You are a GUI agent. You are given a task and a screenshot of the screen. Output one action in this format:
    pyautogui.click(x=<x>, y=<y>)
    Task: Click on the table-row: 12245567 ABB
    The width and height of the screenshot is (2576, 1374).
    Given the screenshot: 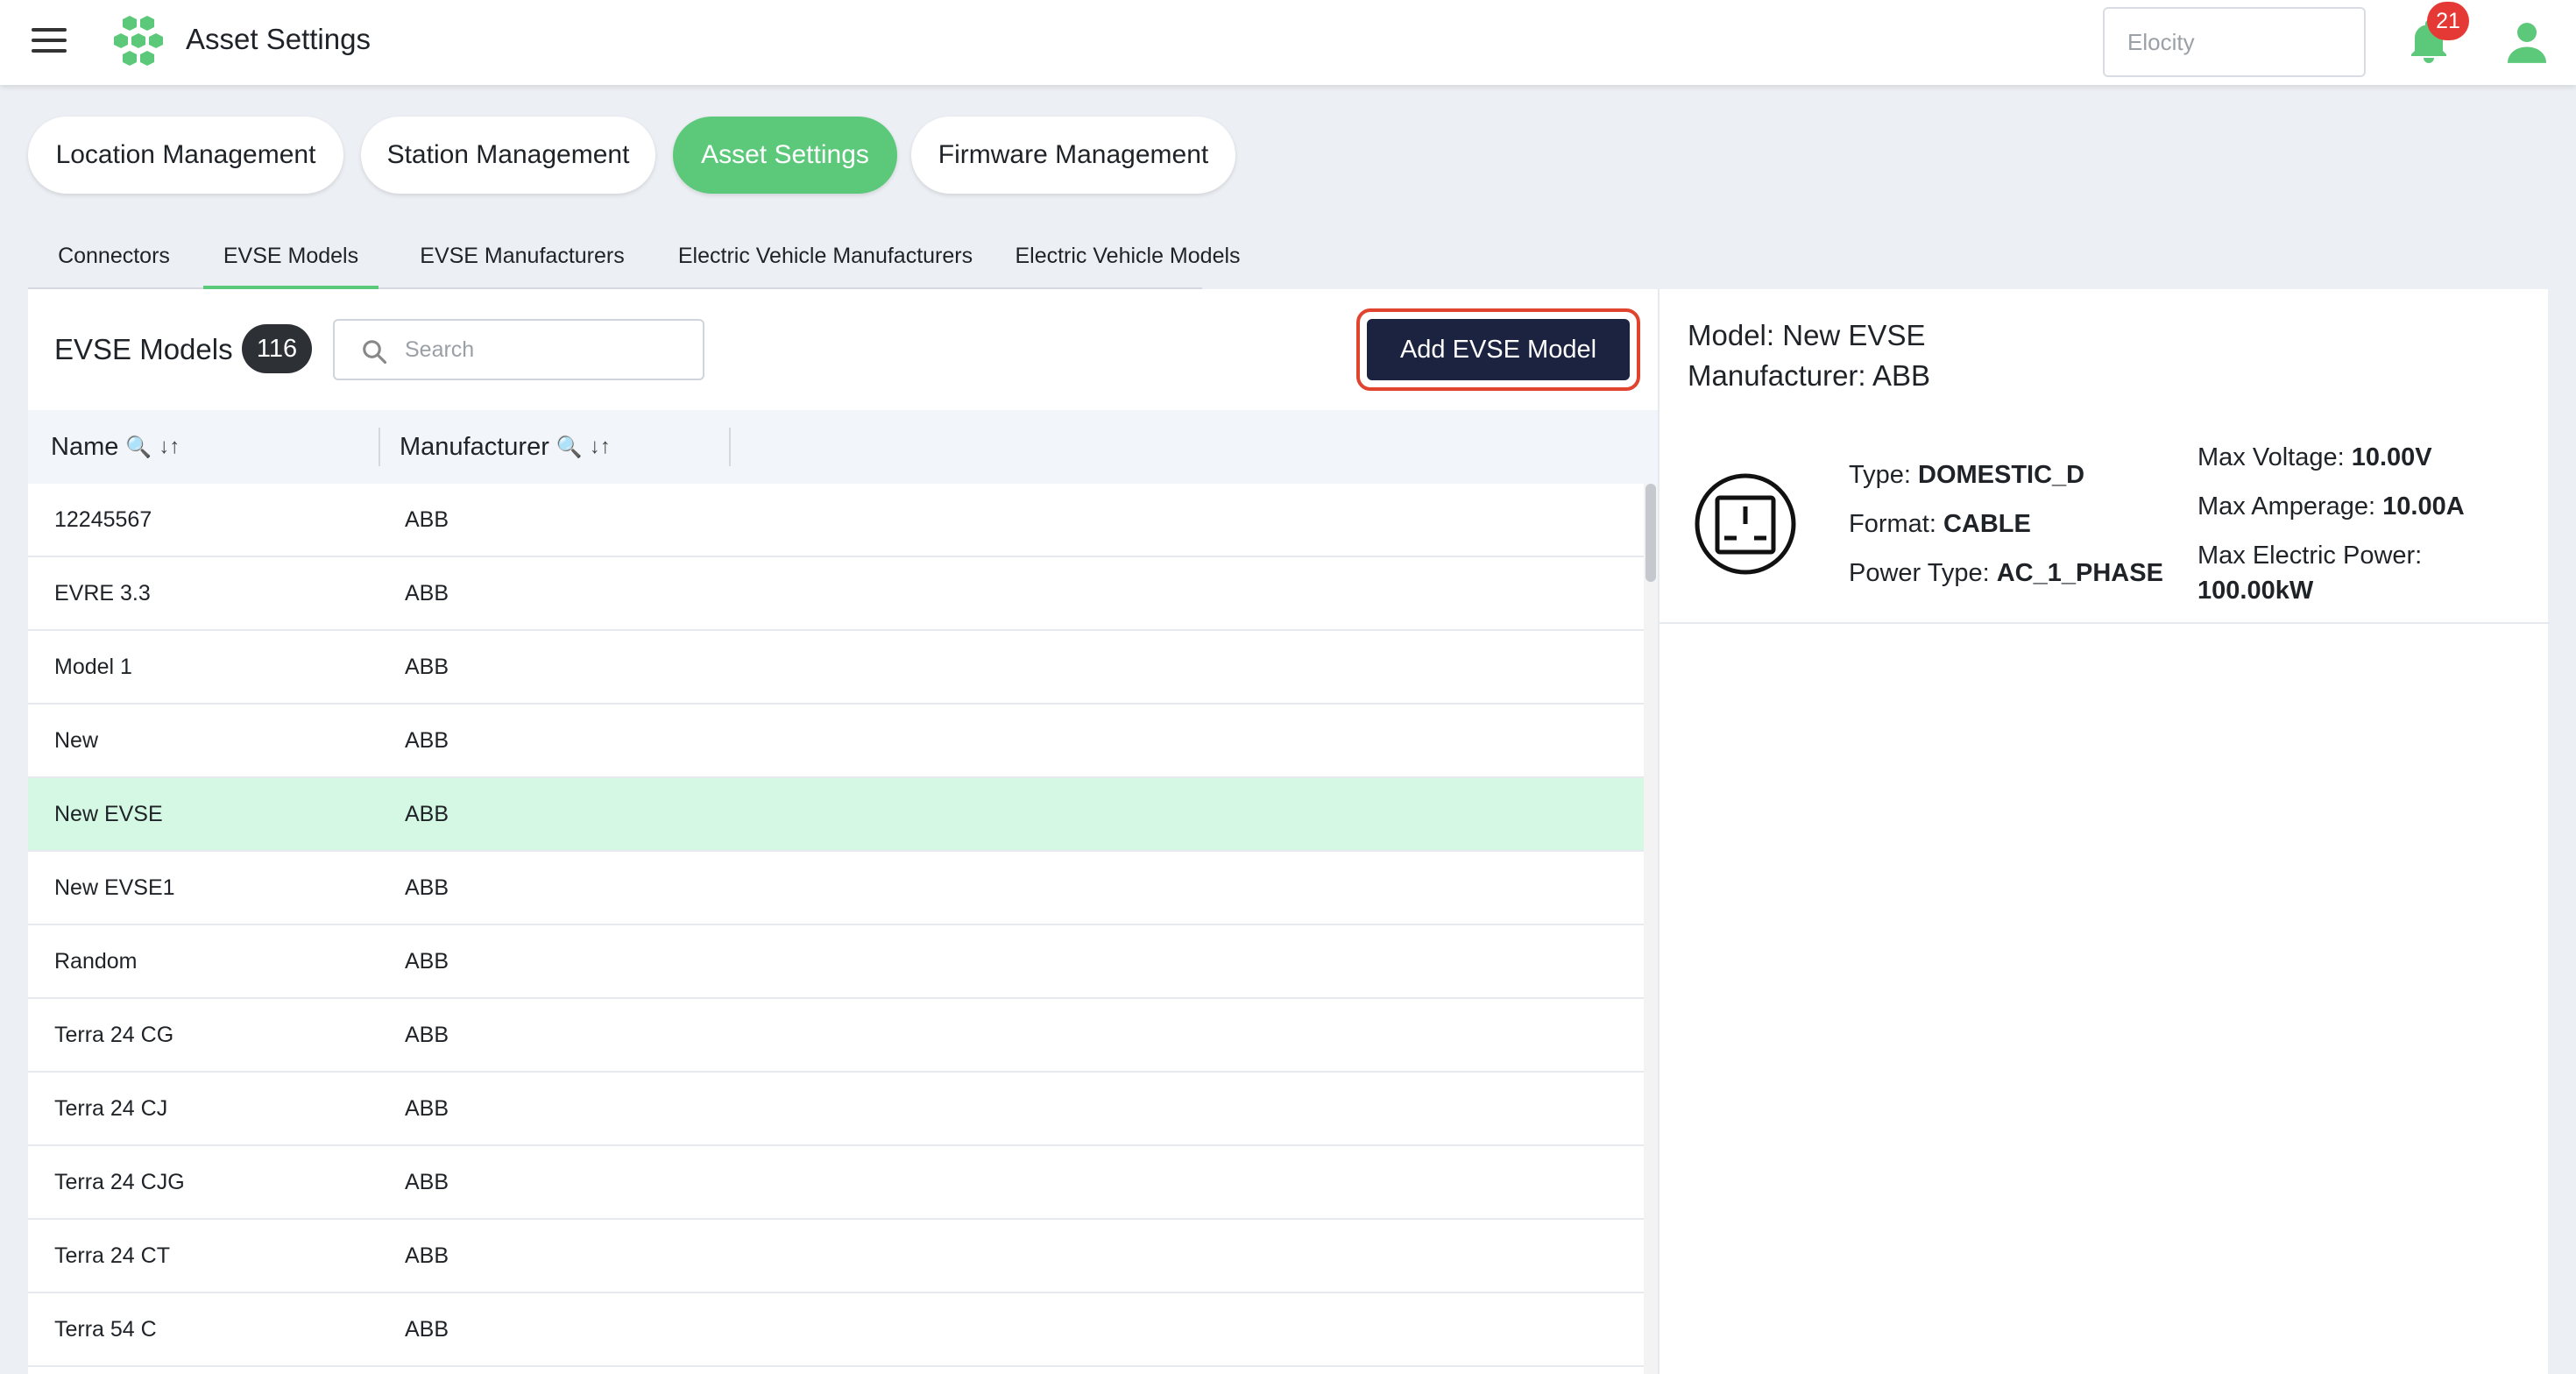 What is the action you would take?
    pyautogui.click(x=836, y=520)
    